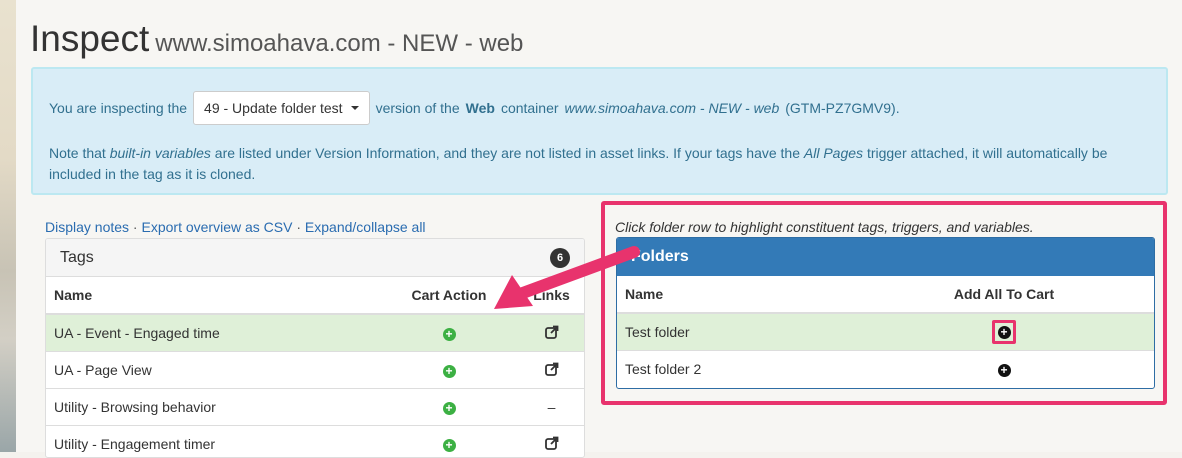  Describe the element at coordinates (885, 257) in the screenshot. I see `folders-panel-header: Folders` at that location.